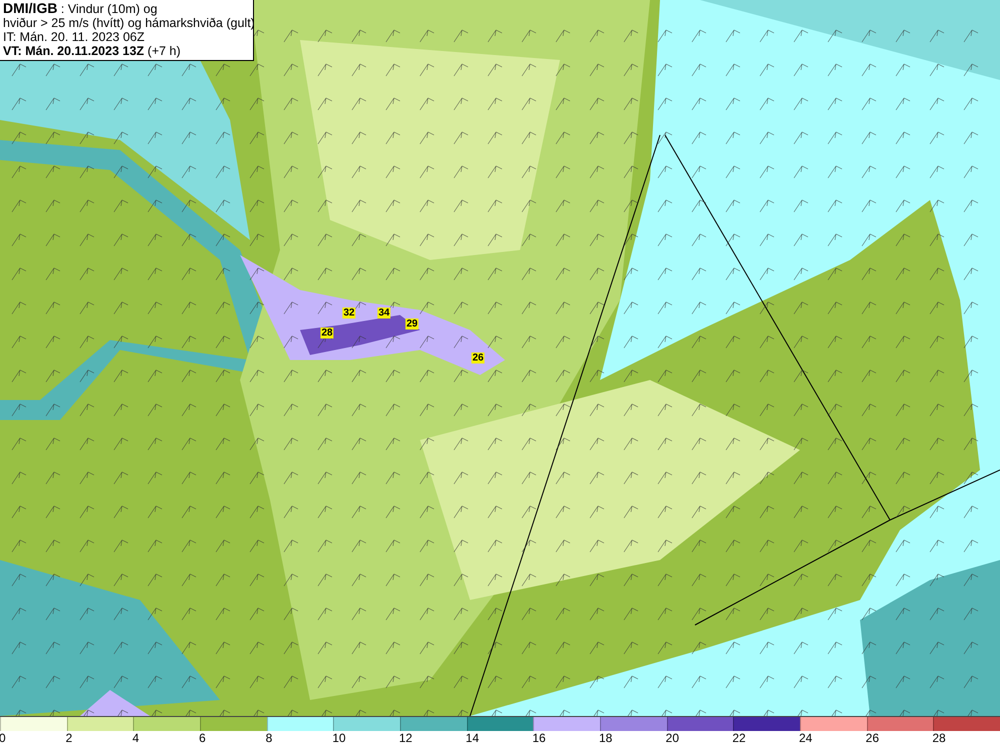 This screenshot has height=747, width=1000. Describe the element at coordinates (339, 738) in the screenshot. I see `legend-label: 10` at that location.